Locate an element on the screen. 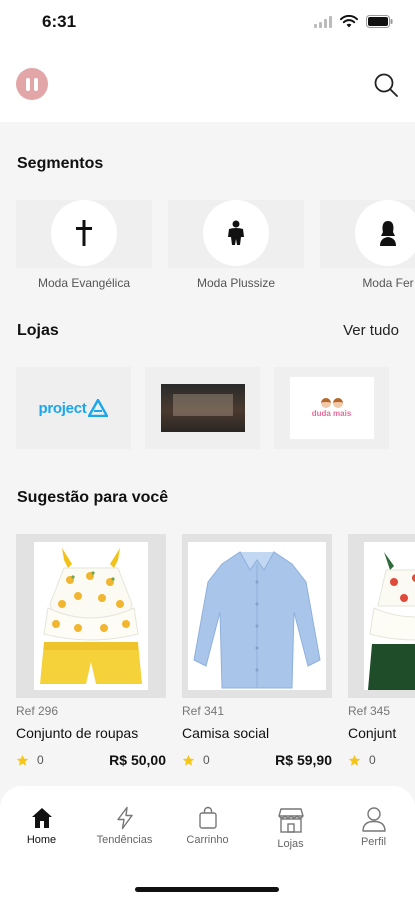 This screenshot has height=900, width=415. store-icon is located at coordinates (290, 820).